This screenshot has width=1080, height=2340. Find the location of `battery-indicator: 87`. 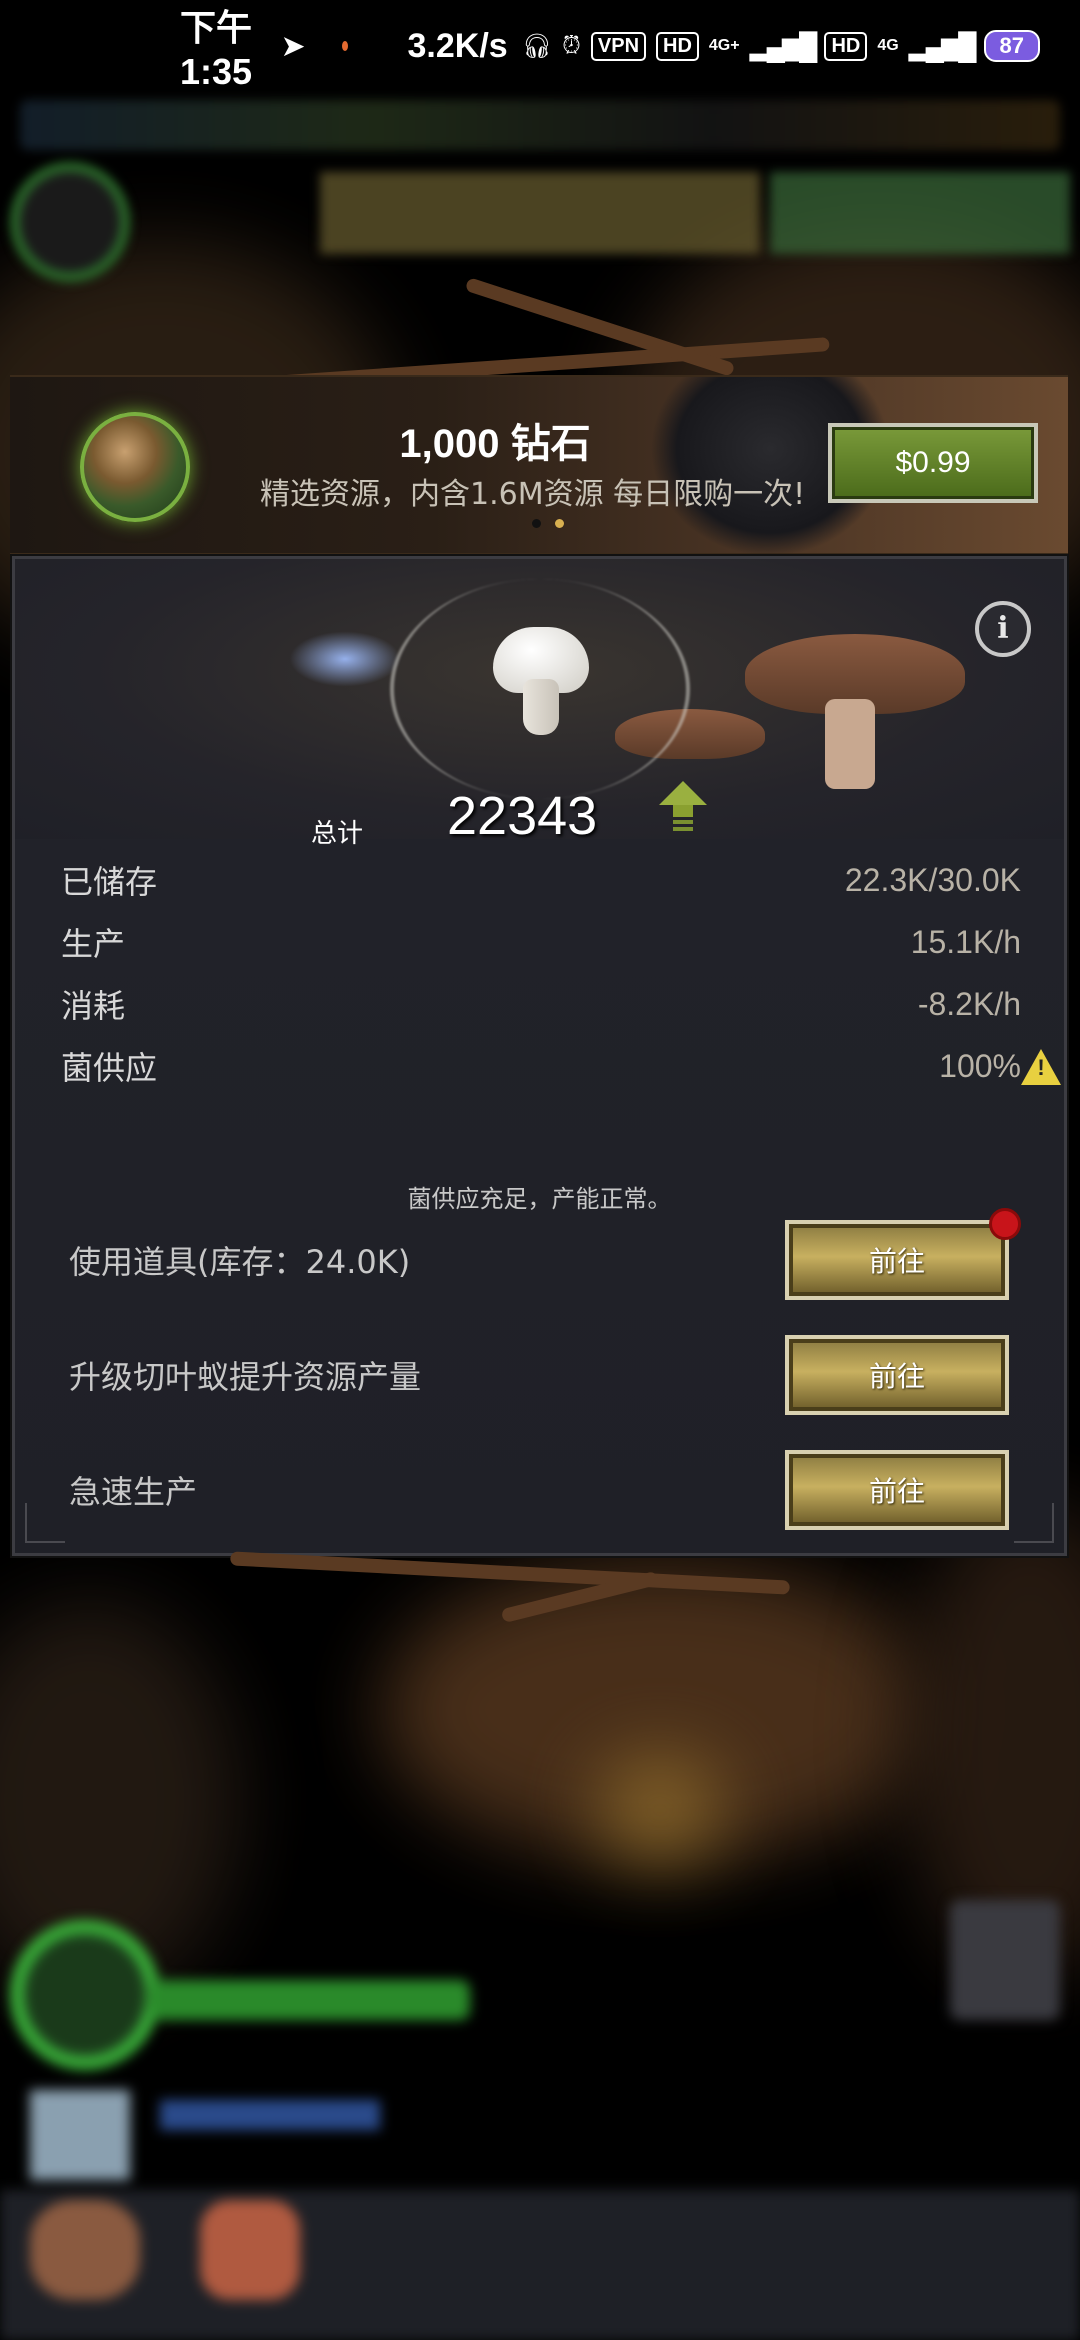

battery-indicator: 87 is located at coordinates (1011, 46).